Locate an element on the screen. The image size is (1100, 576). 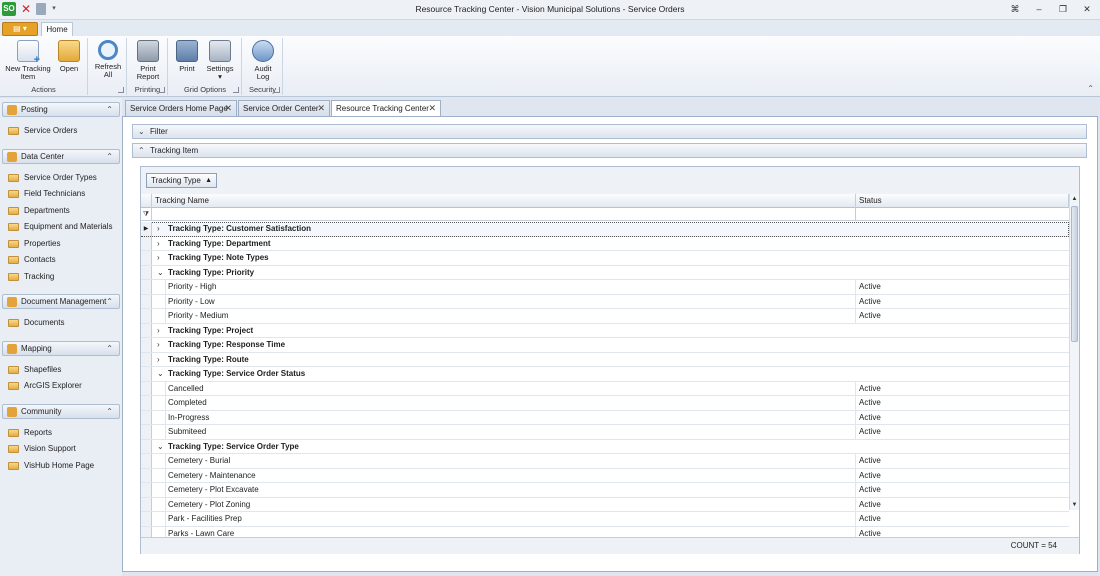
group-row: ▶ › Tracking Type: Customer Satisfaction is located at coordinates (605, 229).